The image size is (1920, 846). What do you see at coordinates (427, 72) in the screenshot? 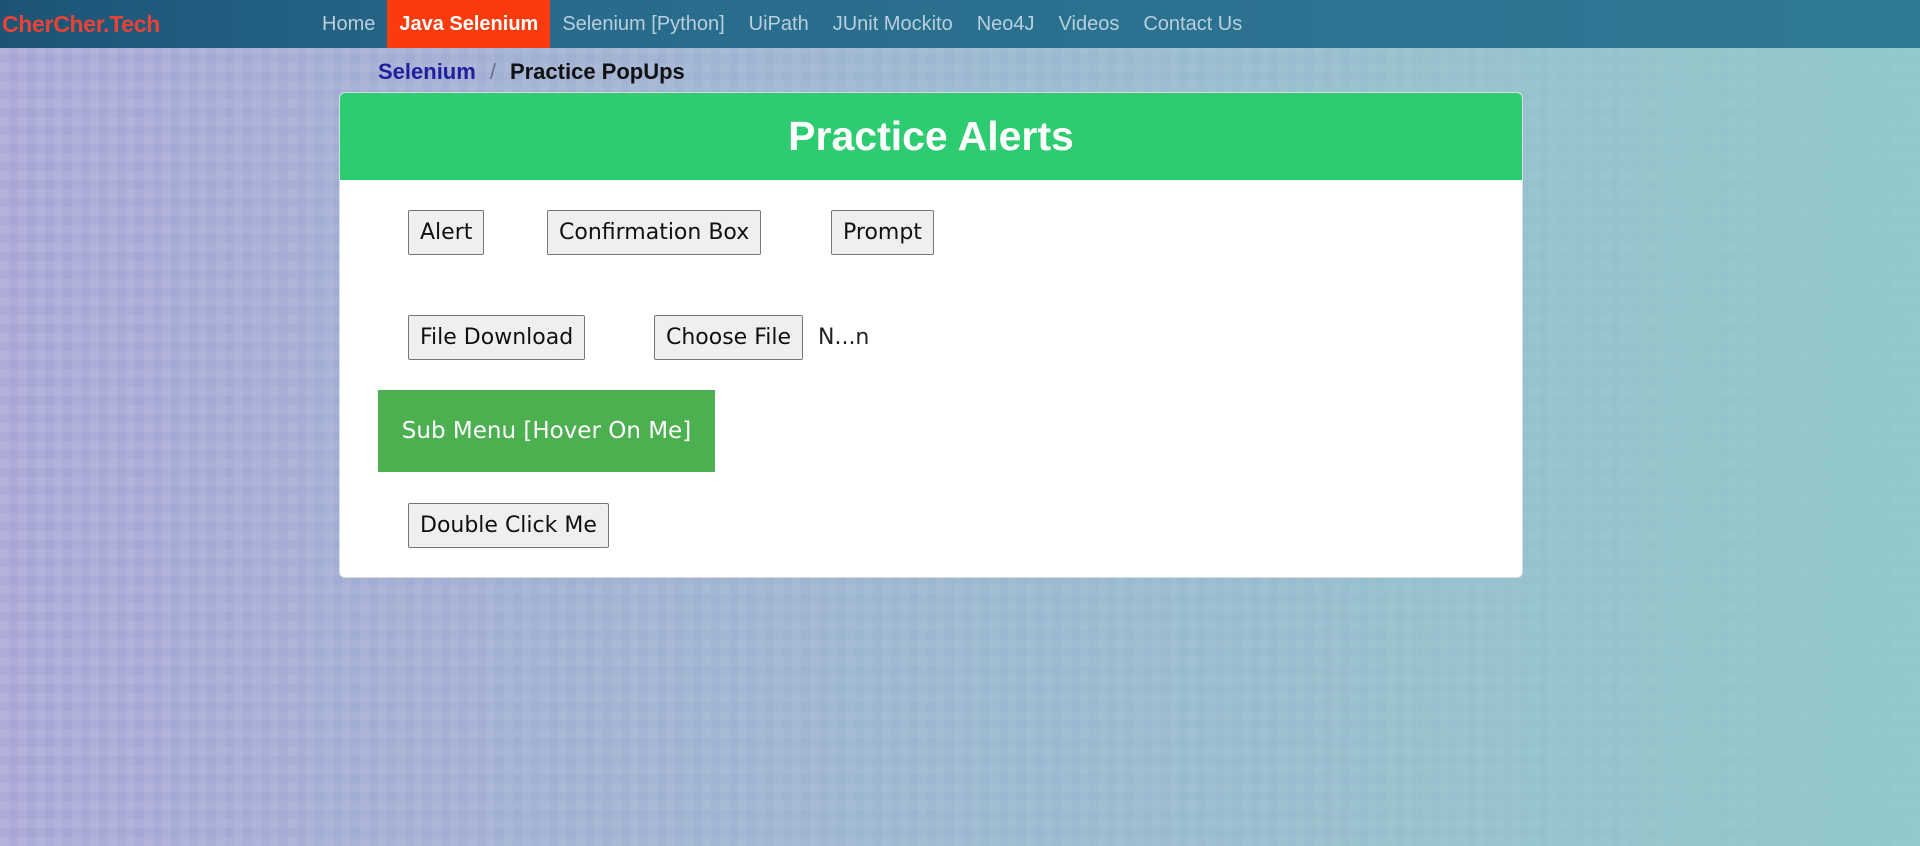
I see `breadcrumb-link-selenium: Selenium` at bounding box center [427, 72].